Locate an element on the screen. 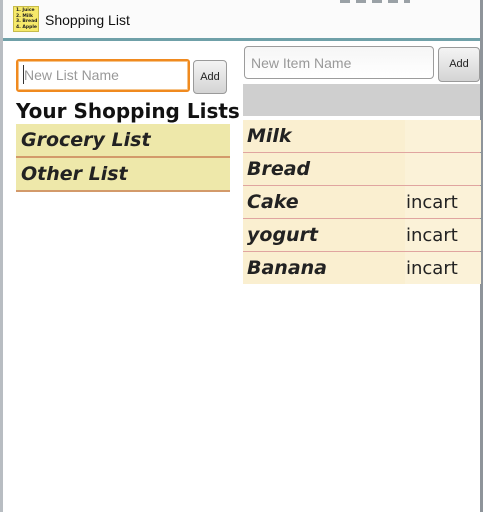 The height and width of the screenshot is (512, 483). item-row: yogurt incart is located at coordinates (362, 235).